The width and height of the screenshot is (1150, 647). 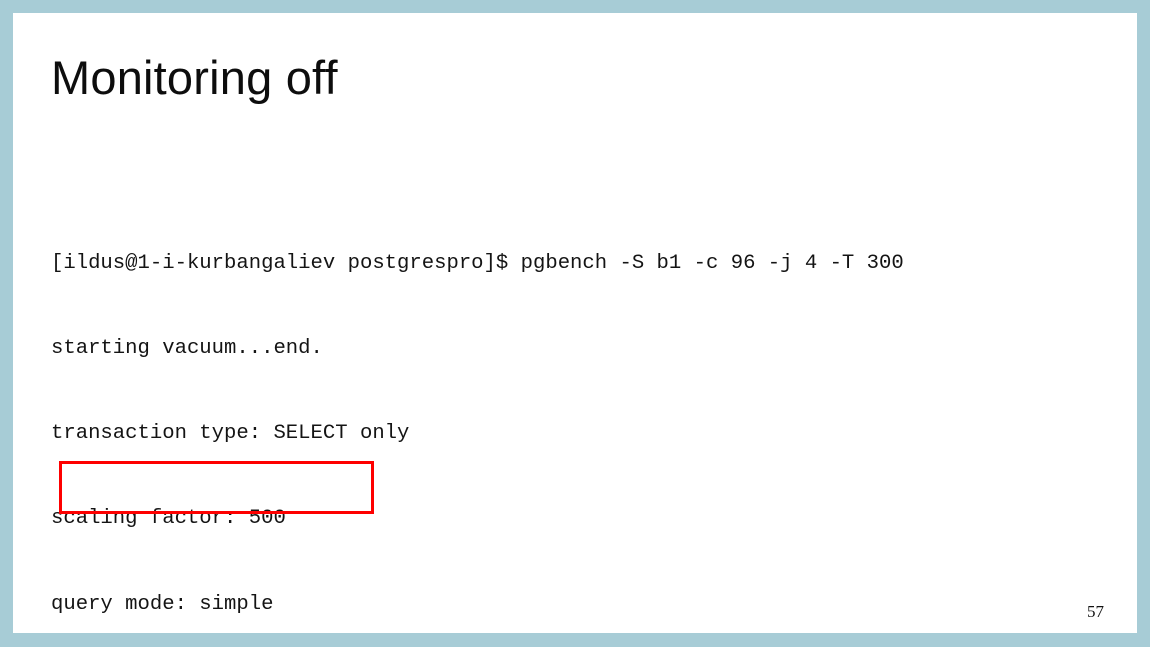 I want to click on terminal-line: starting vacuum...end., so click(x=187, y=349).